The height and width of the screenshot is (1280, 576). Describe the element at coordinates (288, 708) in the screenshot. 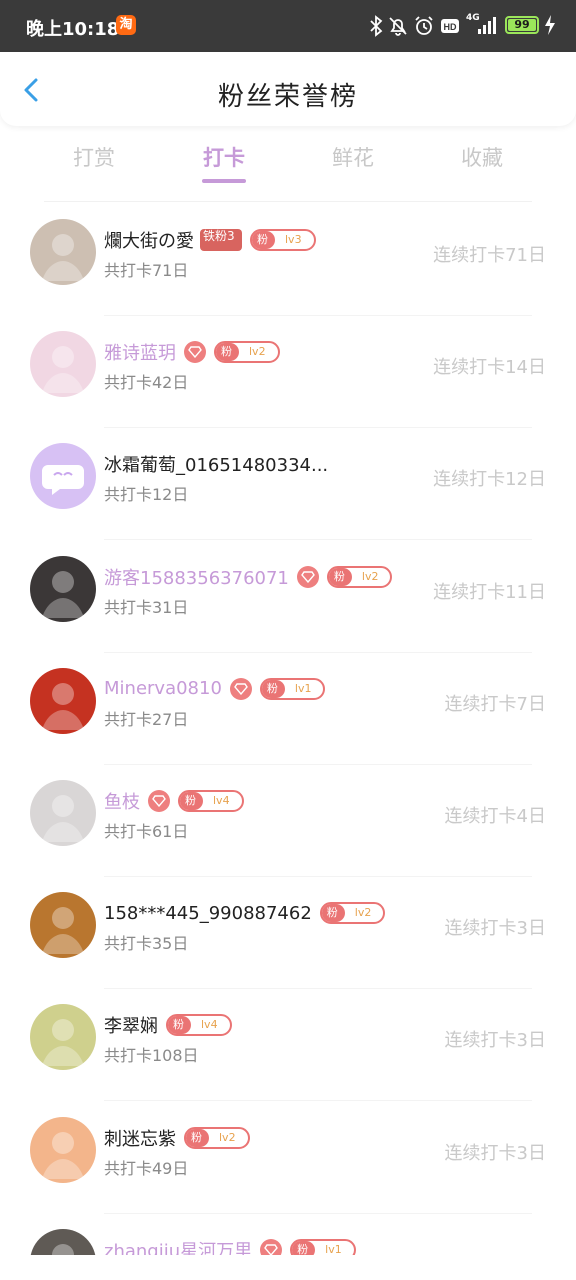

I see `list-item: Minerva0810 粉 lv1 共打卡27日 连续打卡7日` at that location.